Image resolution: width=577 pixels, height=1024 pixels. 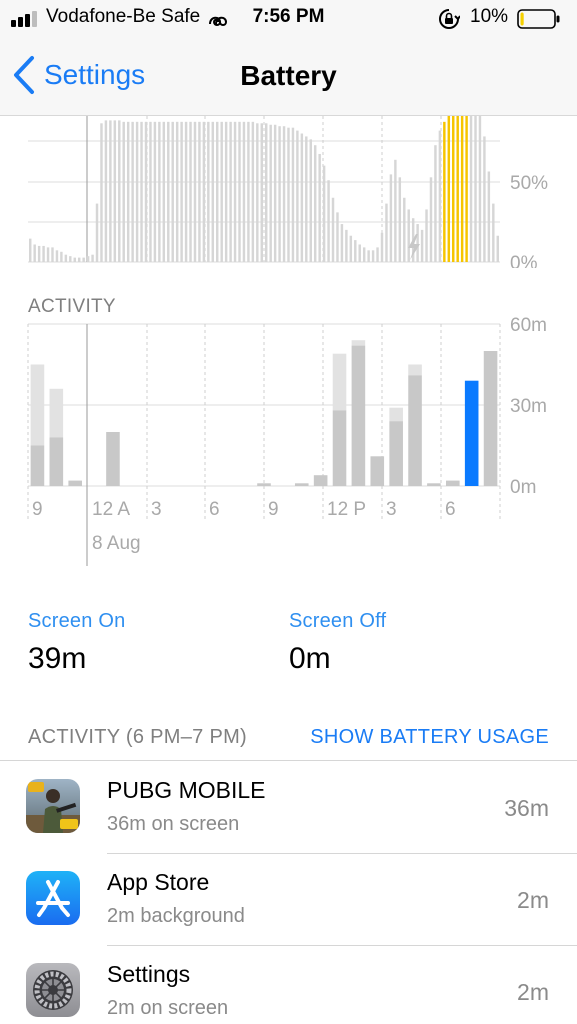 What do you see at coordinates (523, 487) in the screenshot?
I see `activity-y-tick-label: 0m` at bounding box center [523, 487].